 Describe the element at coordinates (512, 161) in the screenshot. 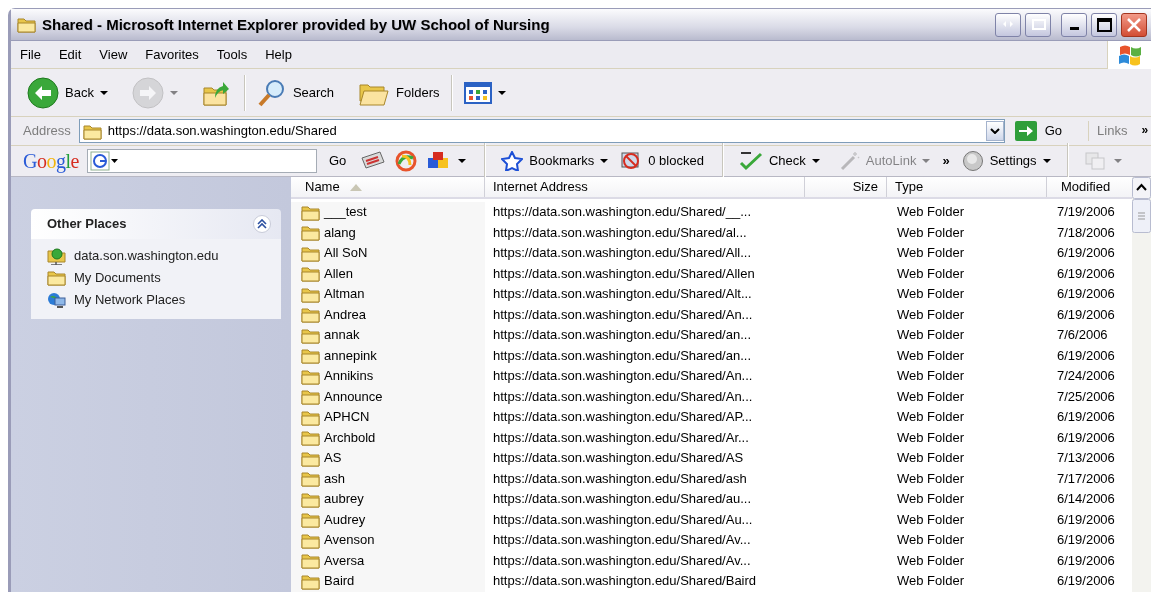

I see `star-icon` at that location.